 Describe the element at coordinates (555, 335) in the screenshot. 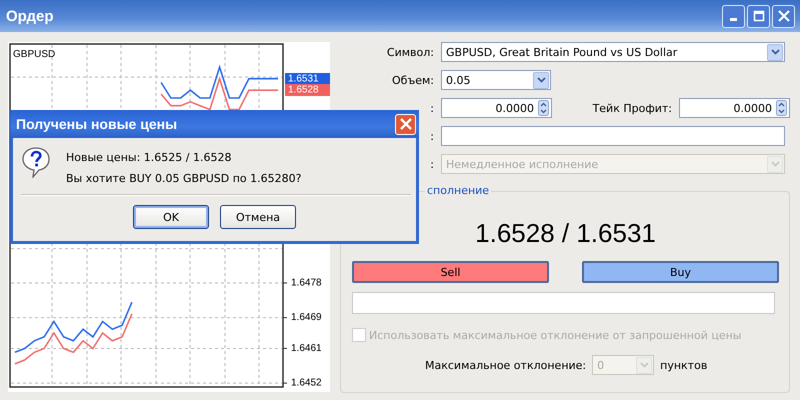

I see `checkbox-label: Использовать максимальное отклонение от запрошенной цены` at that location.